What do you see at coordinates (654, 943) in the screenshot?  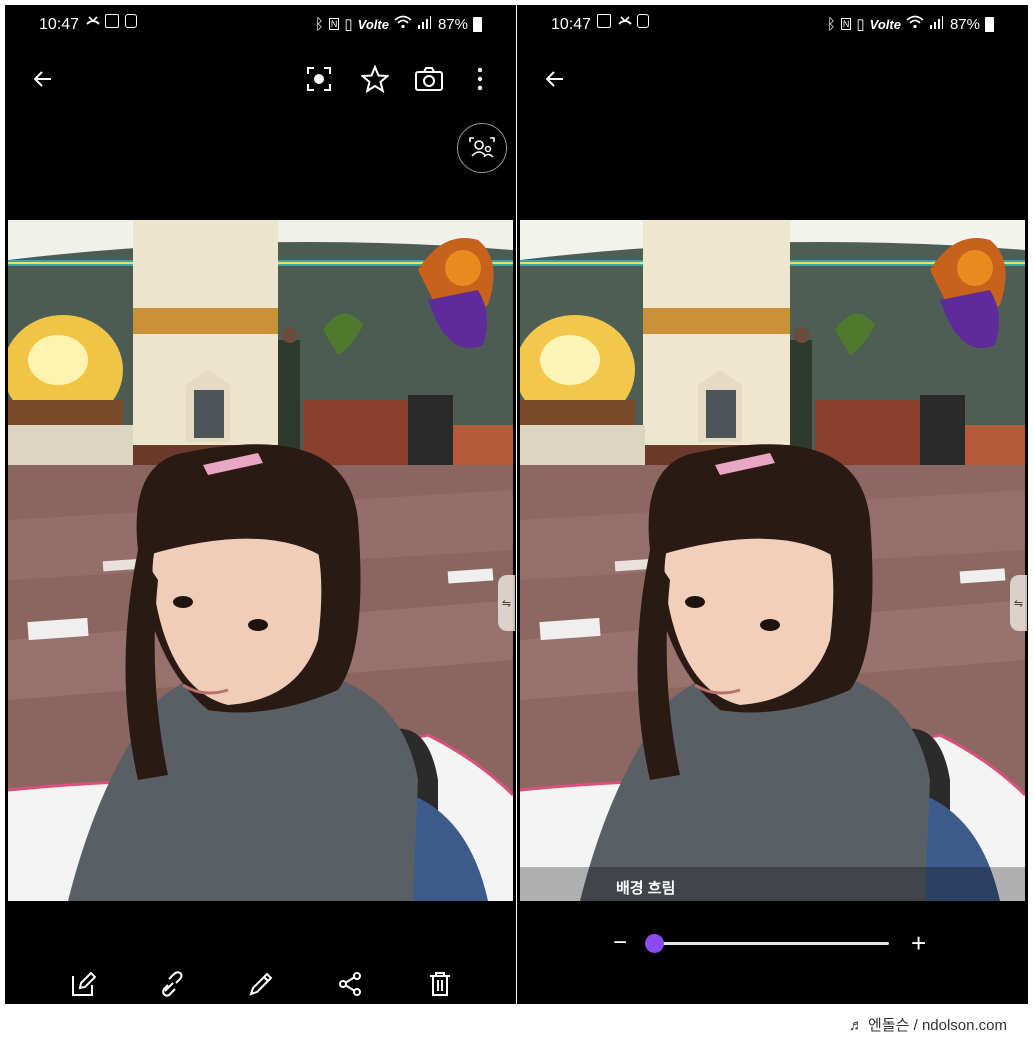 I see `slider-thumb` at bounding box center [654, 943].